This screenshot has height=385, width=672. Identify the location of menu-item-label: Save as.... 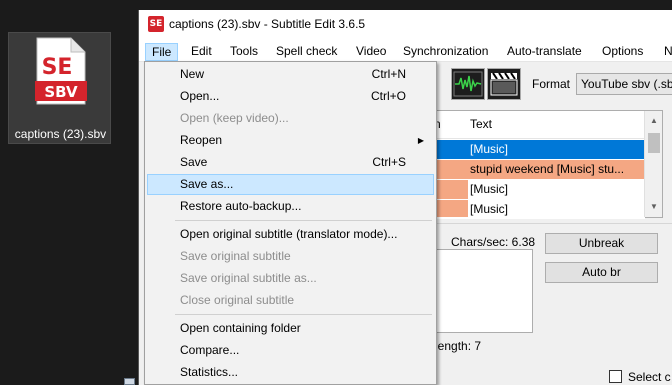
(207, 184).